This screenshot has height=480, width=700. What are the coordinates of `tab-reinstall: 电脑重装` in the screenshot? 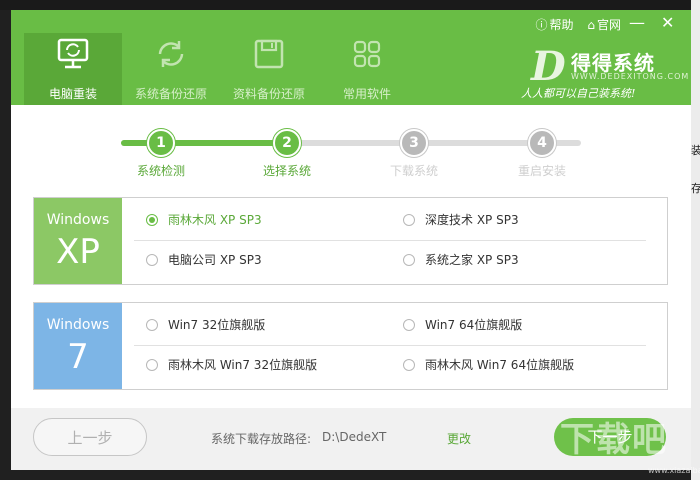 It's located at (73, 69).